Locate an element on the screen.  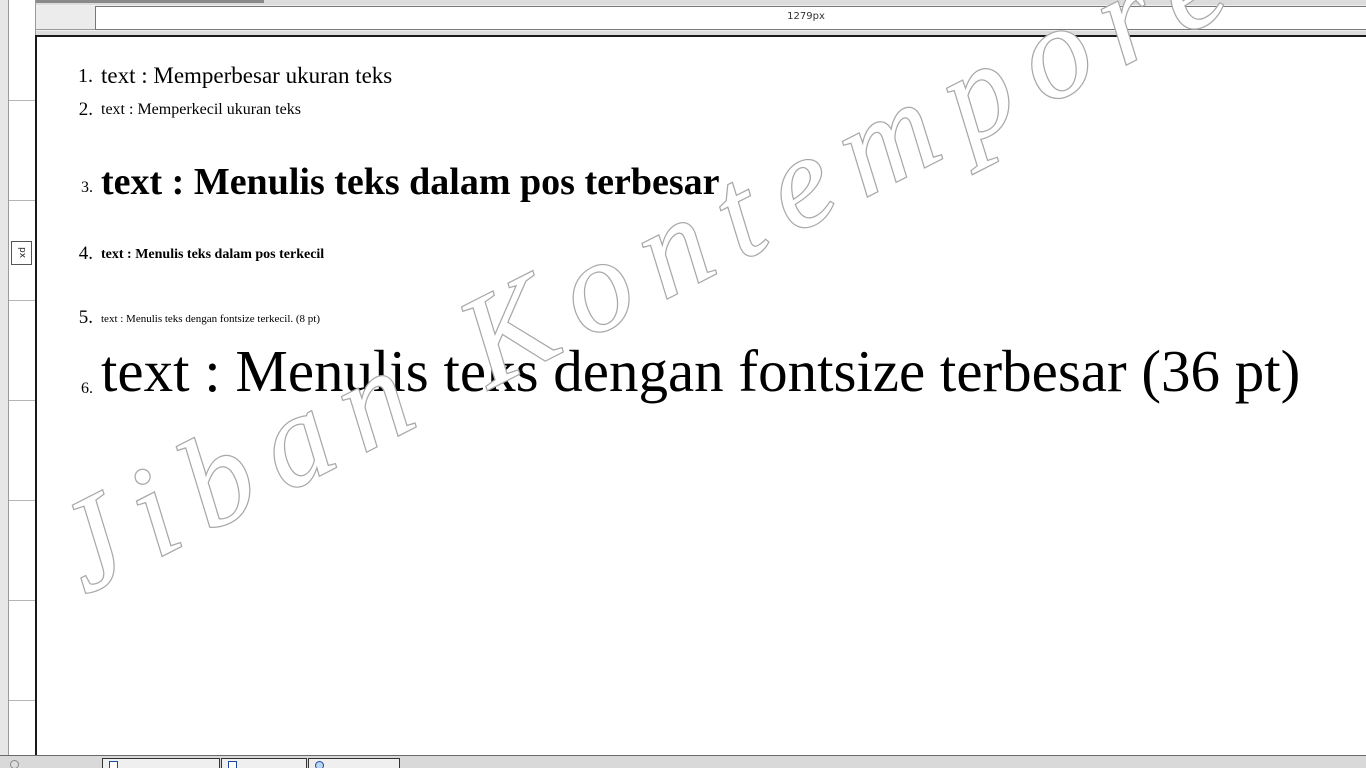
list-number: 6. is located at coordinates (87, 388).